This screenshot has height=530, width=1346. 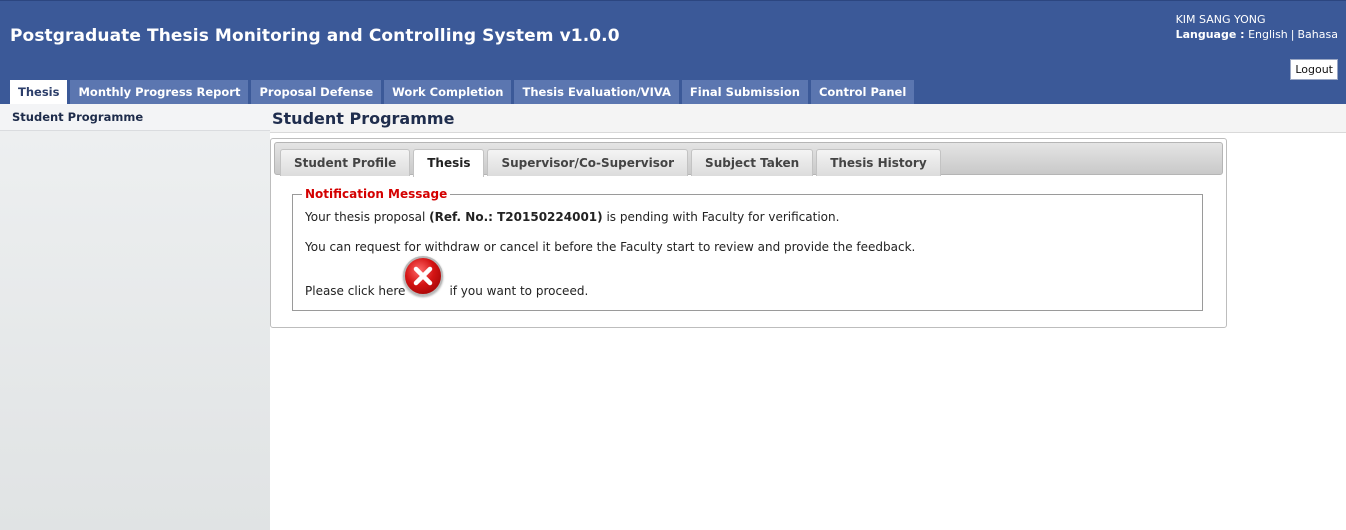 What do you see at coordinates (446, 291) in the screenshot?
I see `notification-line-proceed: Please click here if you want to proceed.` at bounding box center [446, 291].